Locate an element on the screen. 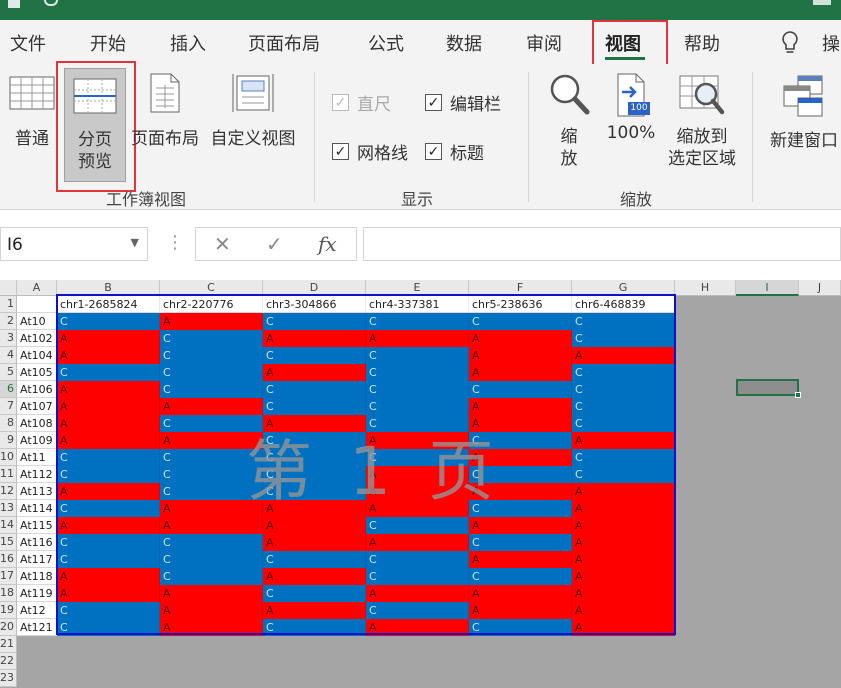  tab-7: 视图 is located at coordinates (623, 43).